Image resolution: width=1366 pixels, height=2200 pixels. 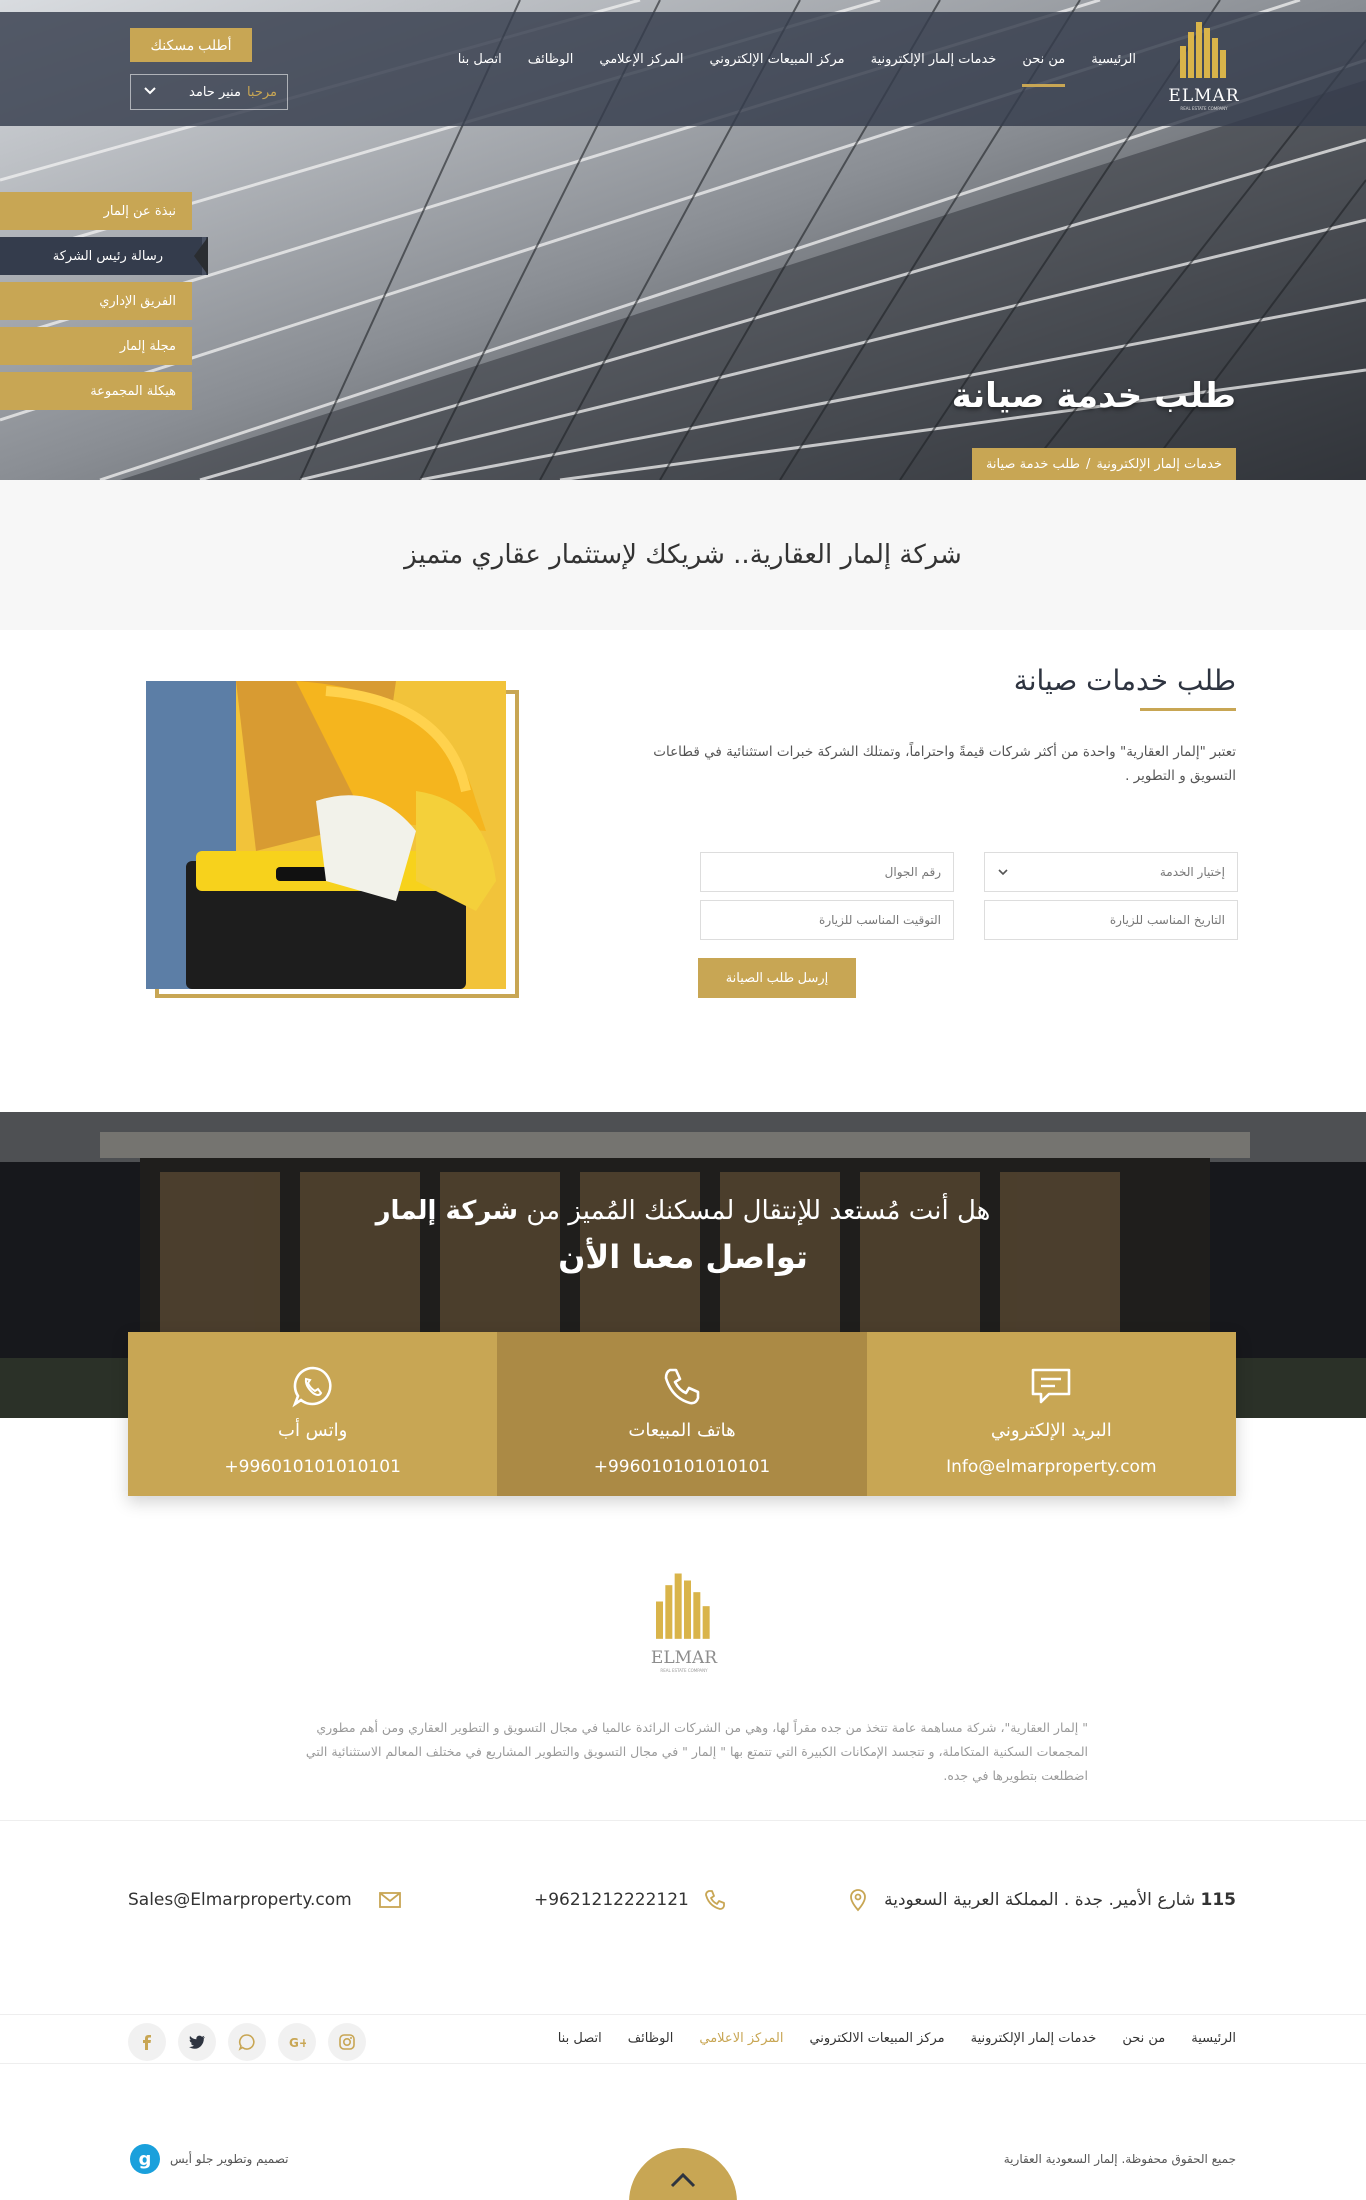 What do you see at coordinates (758, 1211) in the screenshot?
I see `cta-headline-text: هل أنت مُستعد للإنتقال لمسكنك المُميز من` at bounding box center [758, 1211].